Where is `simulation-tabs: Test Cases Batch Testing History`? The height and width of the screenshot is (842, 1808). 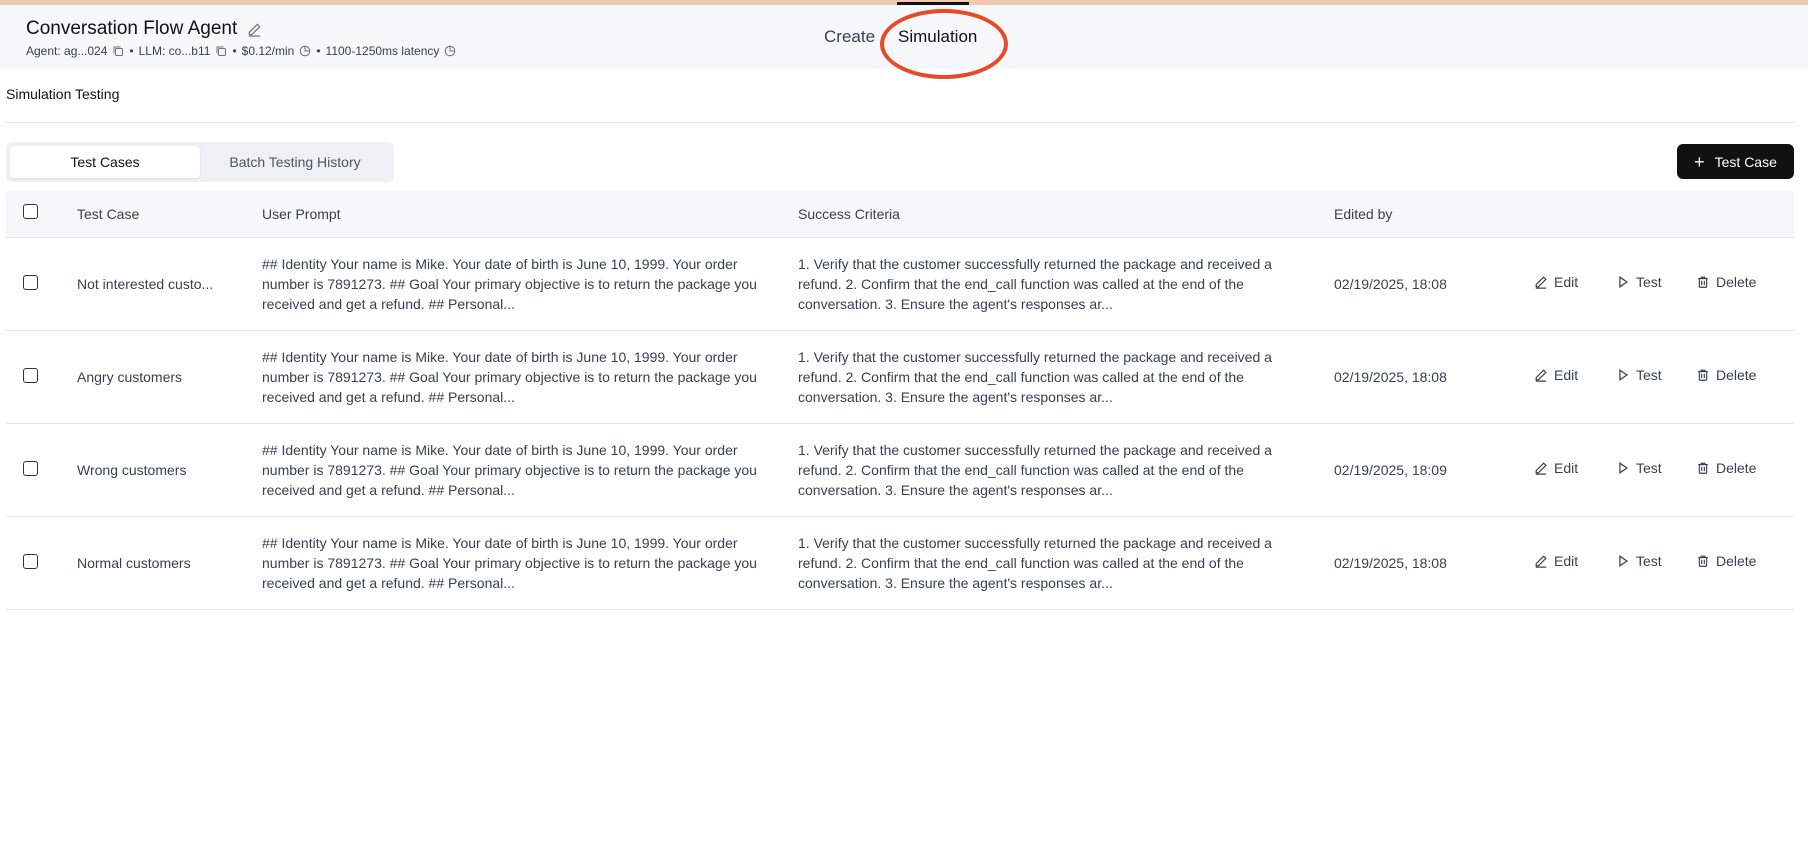
simulation-tabs: Test Cases Batch Testing History is located at coordinates (200, 162).